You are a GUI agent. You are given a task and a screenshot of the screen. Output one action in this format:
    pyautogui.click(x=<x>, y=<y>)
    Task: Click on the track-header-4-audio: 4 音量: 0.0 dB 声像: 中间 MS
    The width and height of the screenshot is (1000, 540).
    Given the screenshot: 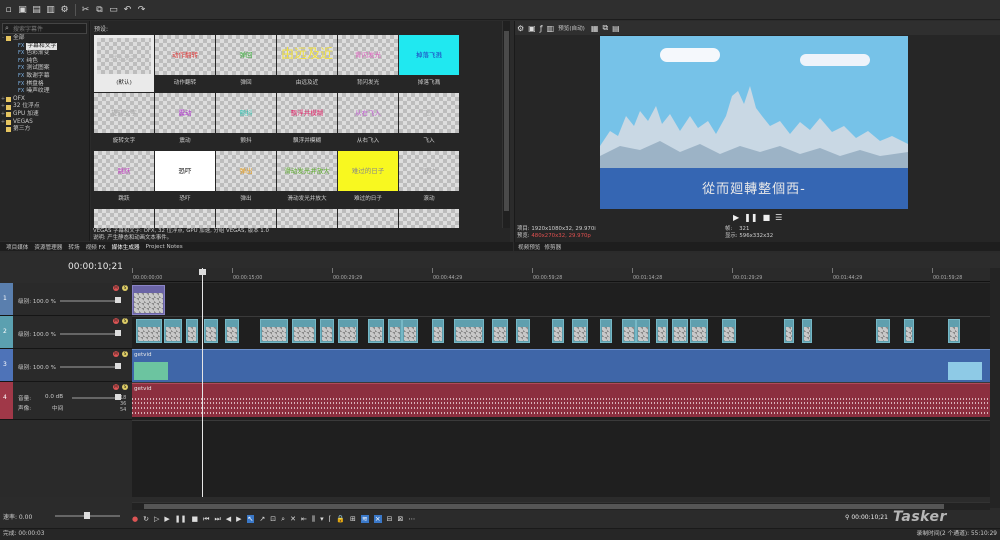 What is the action you would take?
    pyautogui.click(x=66, y=401)
    